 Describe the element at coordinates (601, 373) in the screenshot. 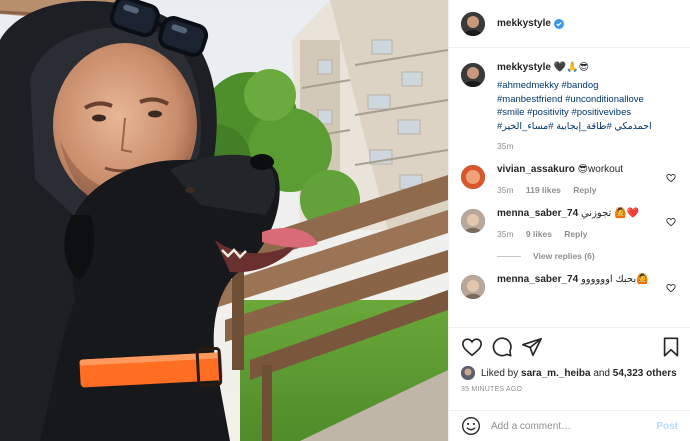

I see `liked-by-mid: and` at that location.